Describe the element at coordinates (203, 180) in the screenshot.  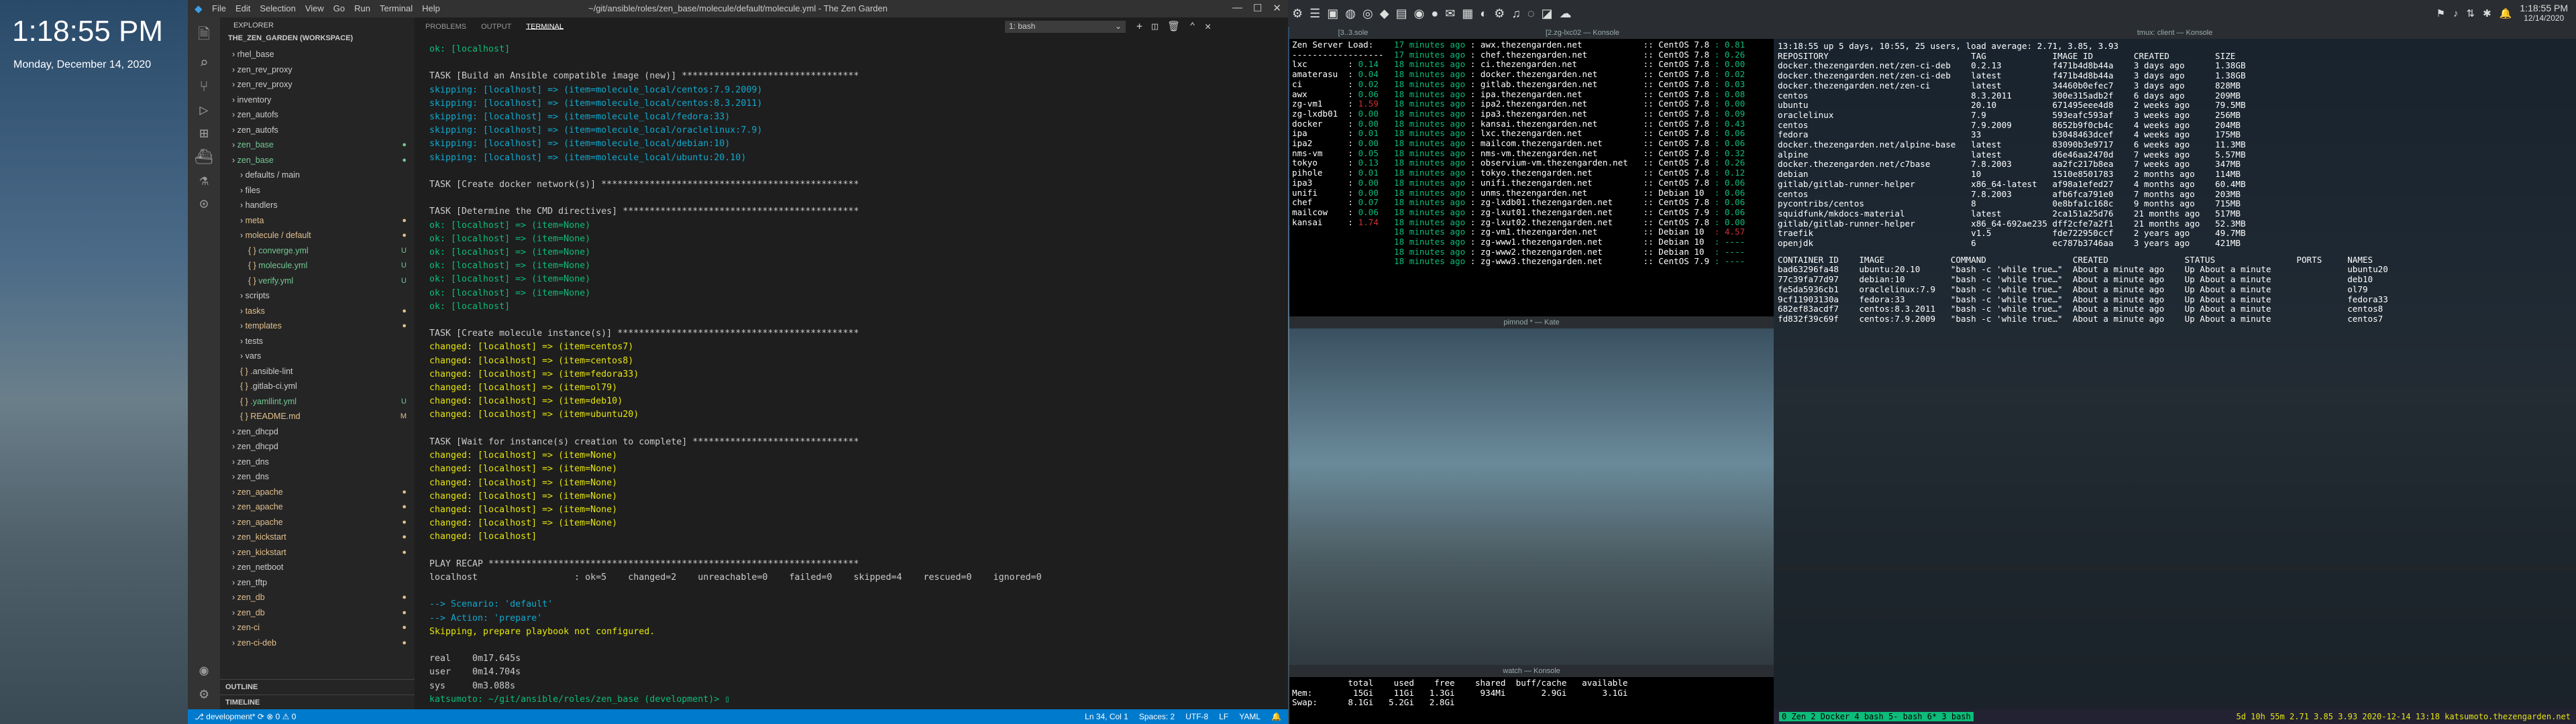
I see `flask-icon: ⚗` at that location.